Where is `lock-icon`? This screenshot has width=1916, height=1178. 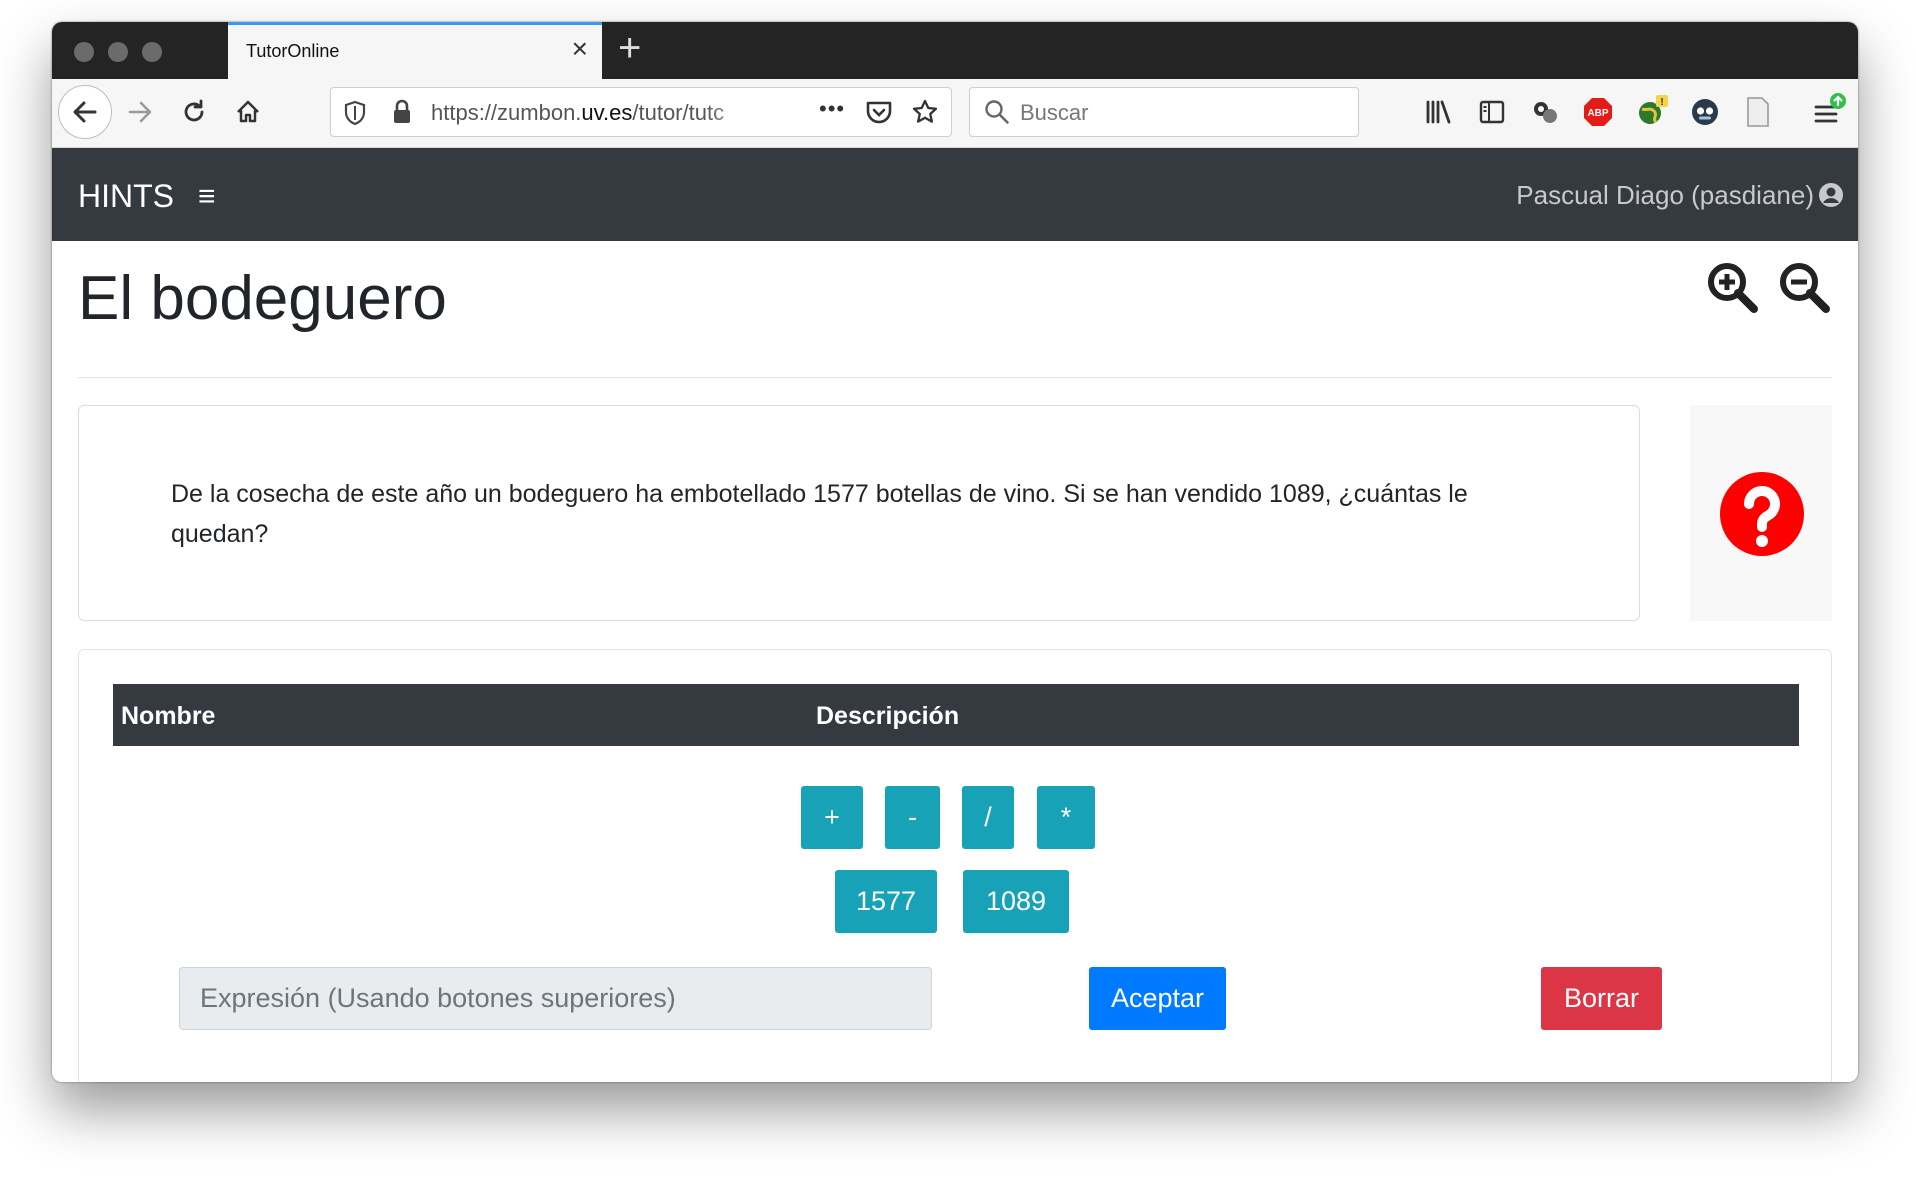
lock-icon is located at coordinates (402, 112).